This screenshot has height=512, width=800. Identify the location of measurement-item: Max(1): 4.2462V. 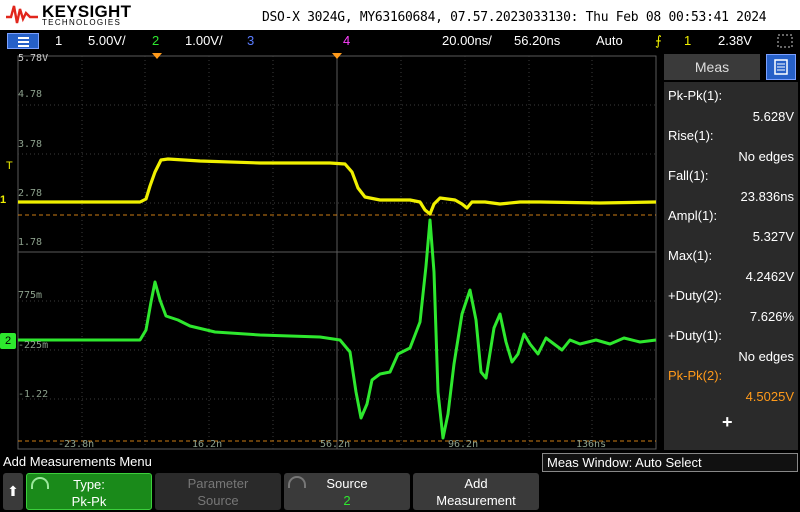
(731, 266).